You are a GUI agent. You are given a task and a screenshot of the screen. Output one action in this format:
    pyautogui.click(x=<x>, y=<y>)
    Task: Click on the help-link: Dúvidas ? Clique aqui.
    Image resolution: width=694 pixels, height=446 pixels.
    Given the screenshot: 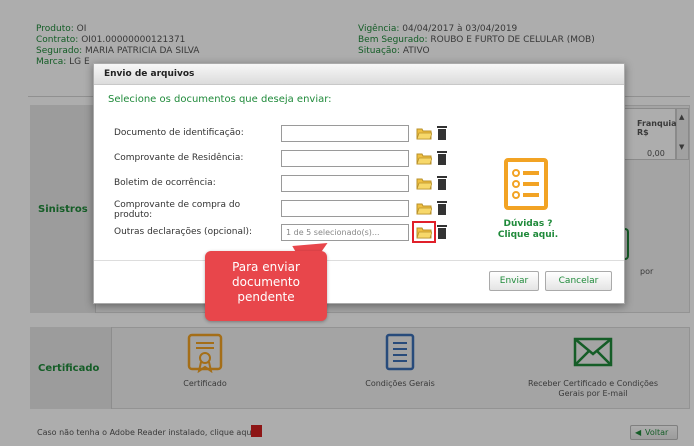 What is the action you would take?
    pyautogui.click(x=528, y=230)
    